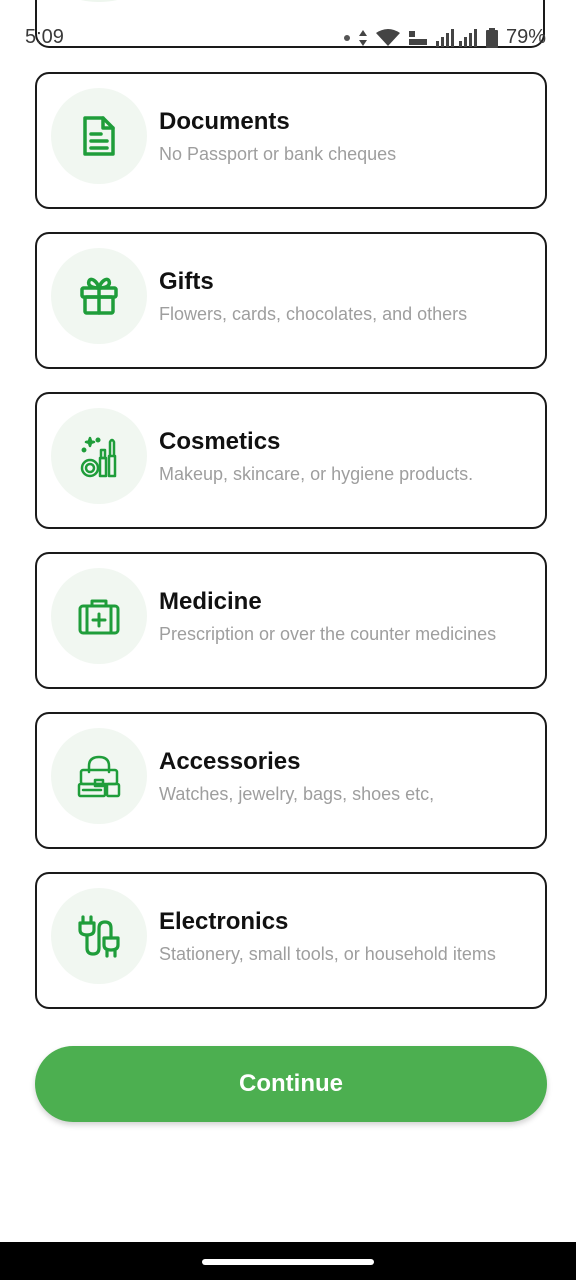  What do you see at coordinates (291, 140) in the screenshot?
I see `category-card-documents: Documents No Passport or bank cheques` at bounding box center [291, 140].